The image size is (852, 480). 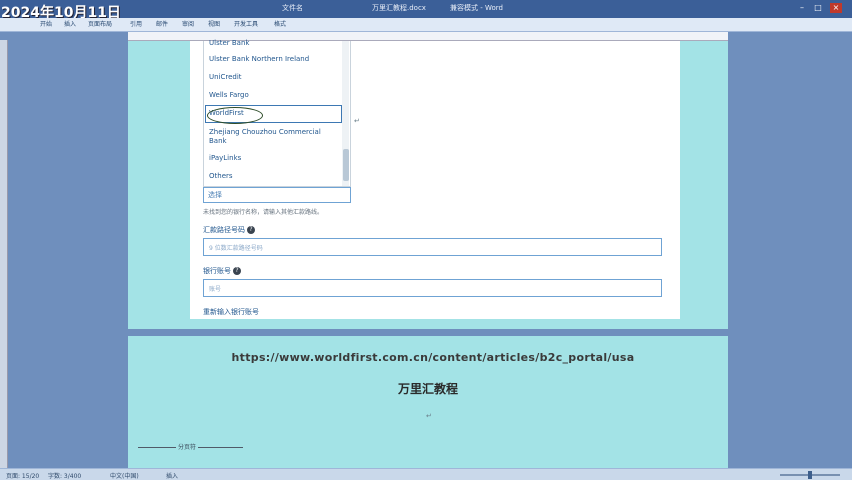 I want to click on bank-select: 选择, so click(x=277, y=195).